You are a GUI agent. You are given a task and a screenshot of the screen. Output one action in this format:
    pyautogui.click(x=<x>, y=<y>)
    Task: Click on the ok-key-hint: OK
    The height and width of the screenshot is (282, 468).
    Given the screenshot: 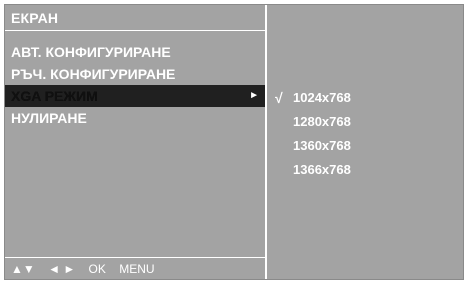 What is the action you would take?
    pyautogui.click(x=97, y=269)
    